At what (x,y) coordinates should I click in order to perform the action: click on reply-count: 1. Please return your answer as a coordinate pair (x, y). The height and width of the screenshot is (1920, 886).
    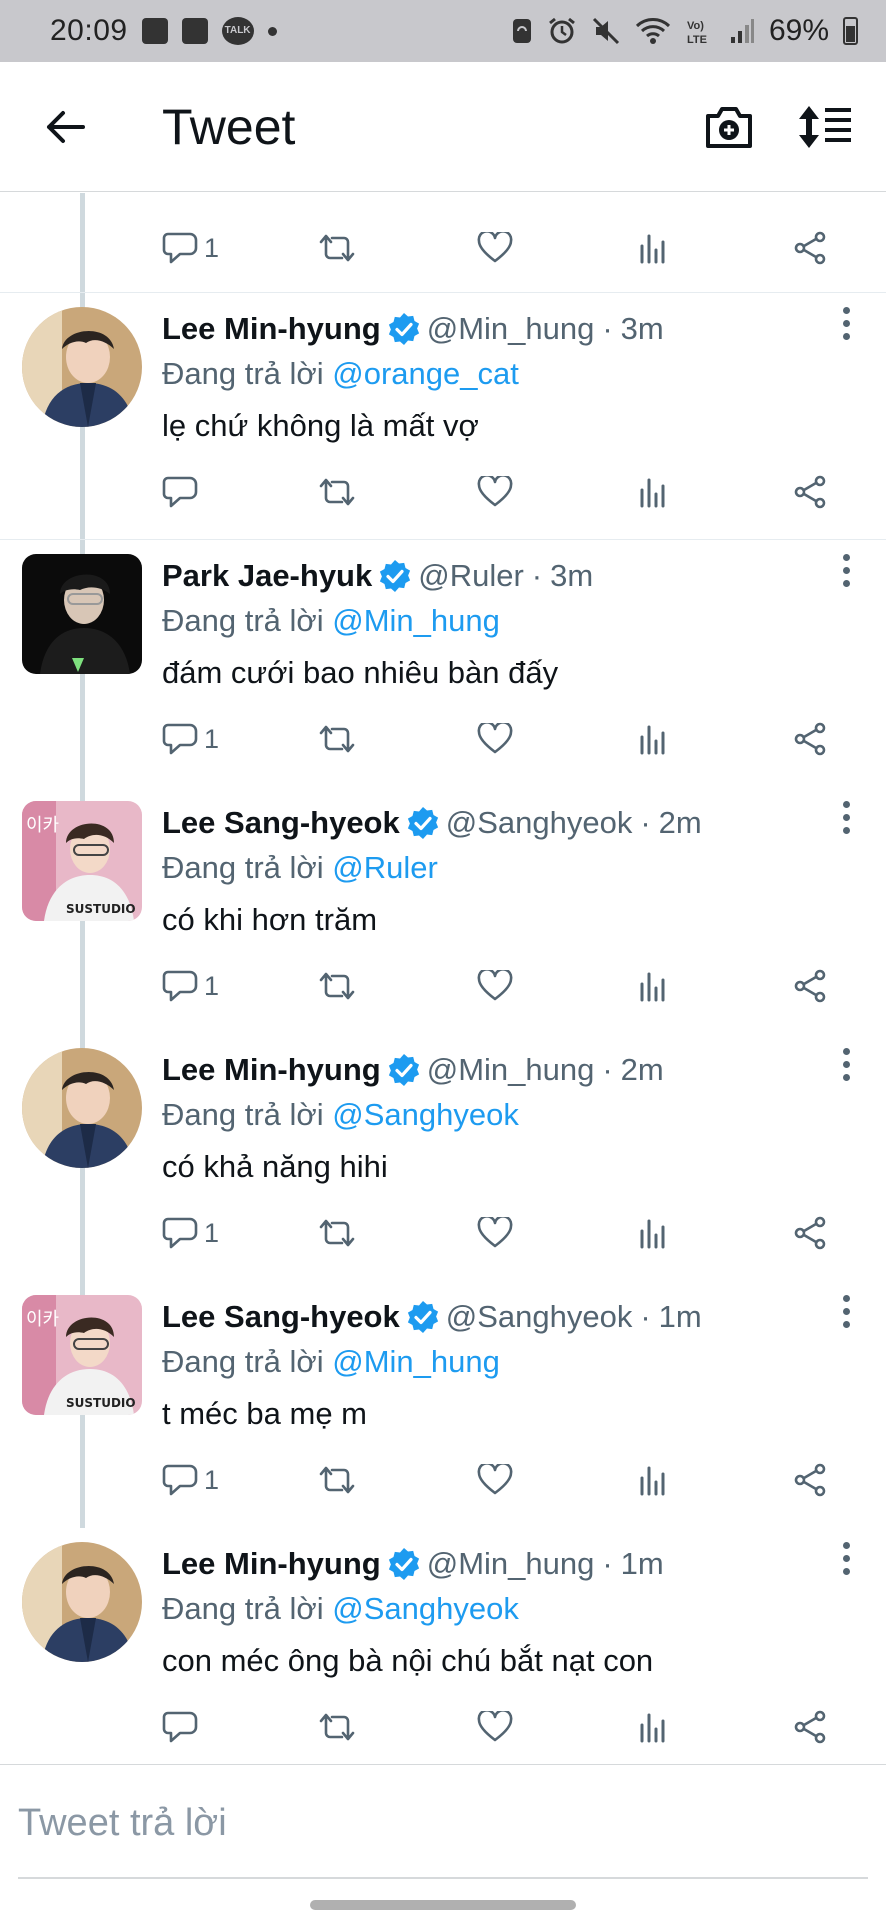
    Looking at the image, I should click on (212, 1232).